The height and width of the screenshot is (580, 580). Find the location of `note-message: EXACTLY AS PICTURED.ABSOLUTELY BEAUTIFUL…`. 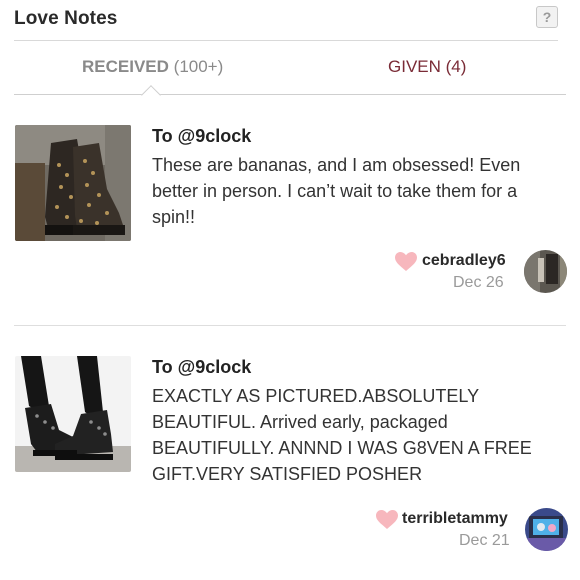

note-message: EXACTLY AS PICTURED.ABSOLUTELY BEAUTIFUL… is located at coordinates (342, 435).